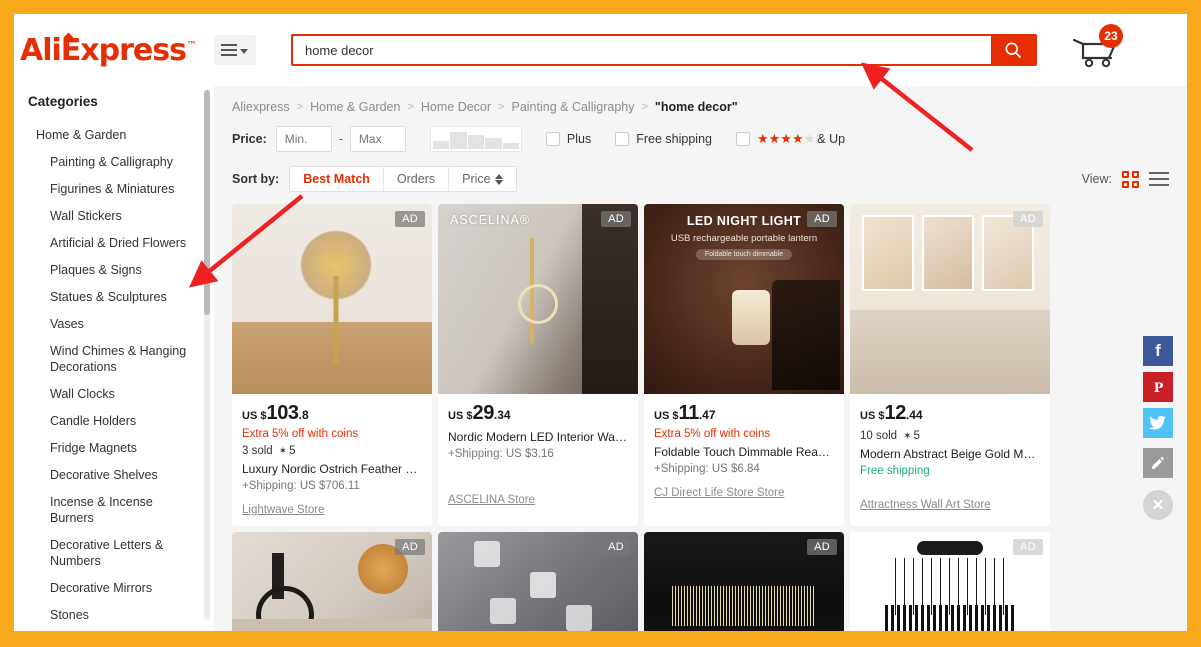 The width and height of the screenshot is (1201, 647). I want to click on sidebar-title: Categories, so click(63, 101).